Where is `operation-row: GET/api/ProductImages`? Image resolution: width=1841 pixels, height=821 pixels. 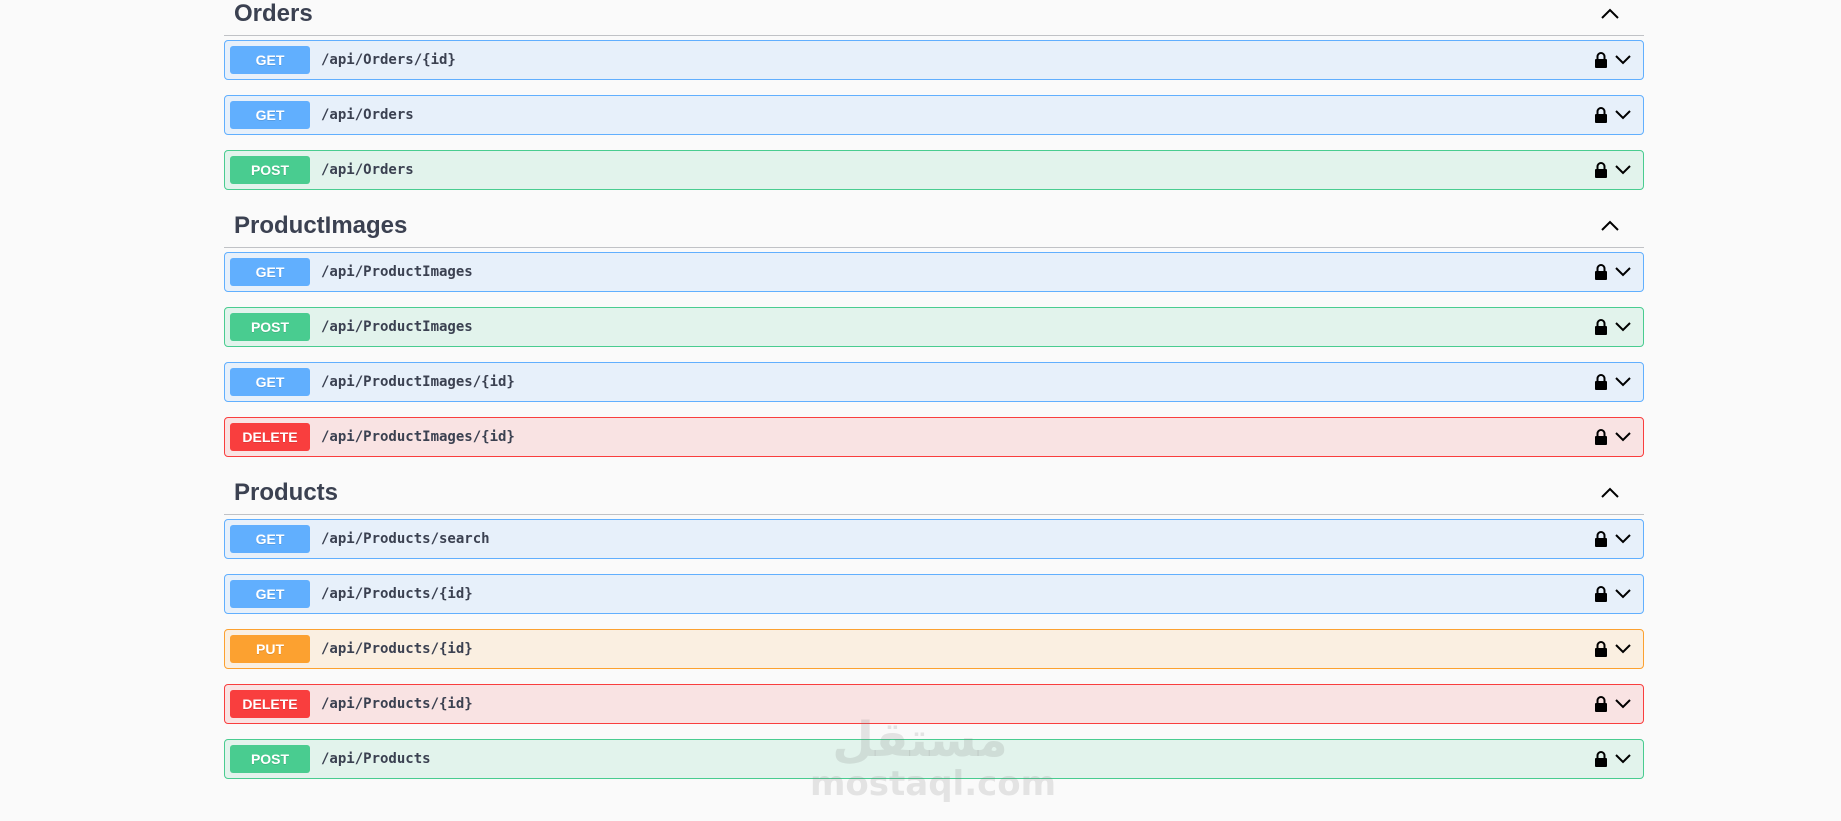 operation-row: GET/api/ProductImages is located at coordinates (934, 272).